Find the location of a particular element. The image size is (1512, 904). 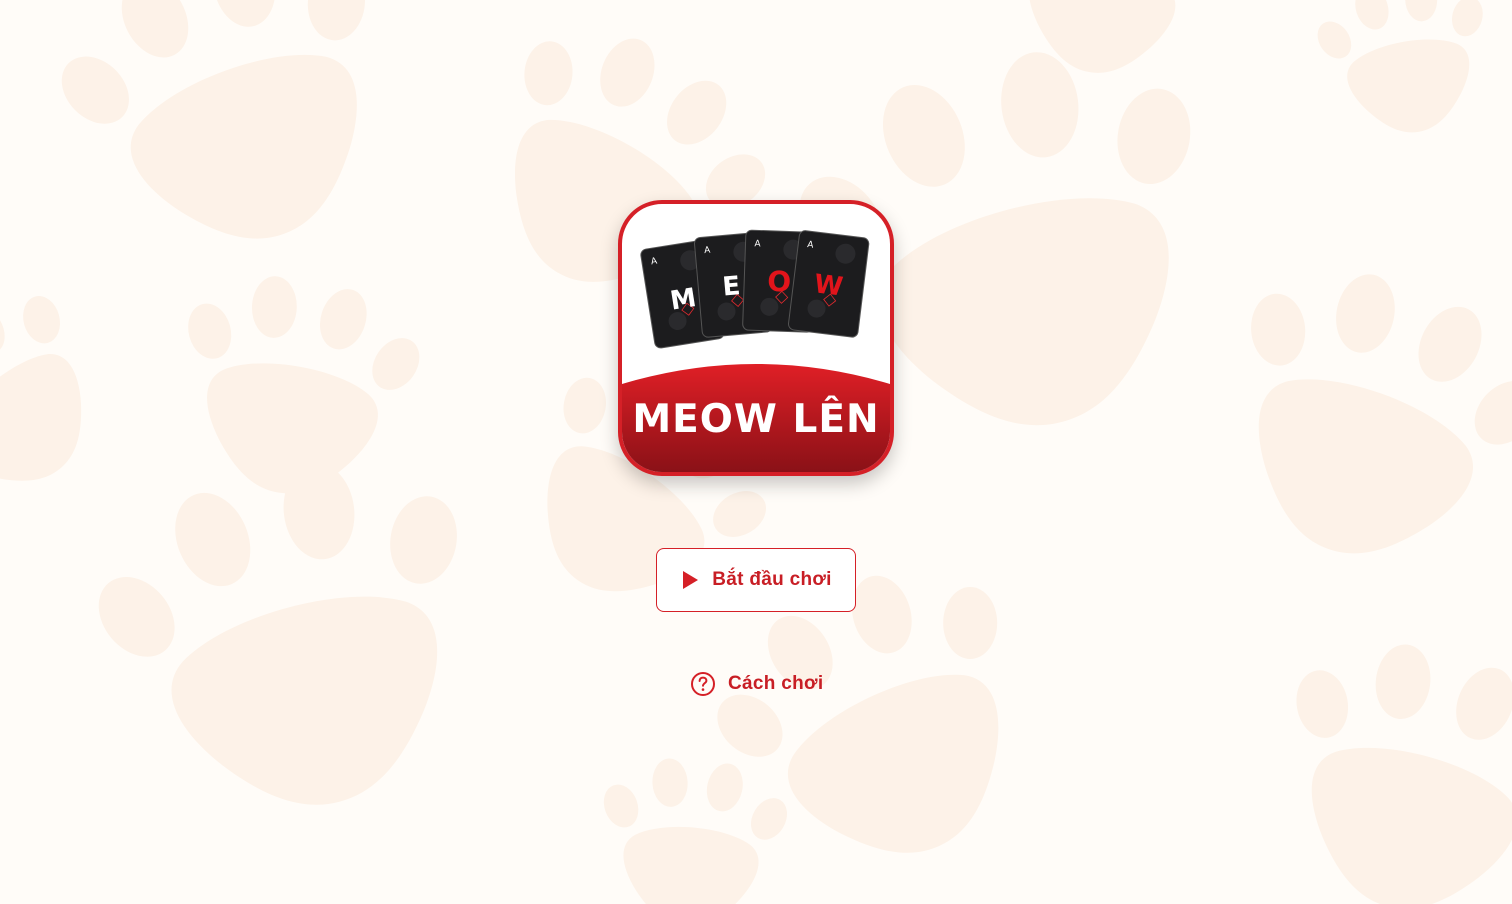

help-circle-icon is located at coordinates (703, 684).